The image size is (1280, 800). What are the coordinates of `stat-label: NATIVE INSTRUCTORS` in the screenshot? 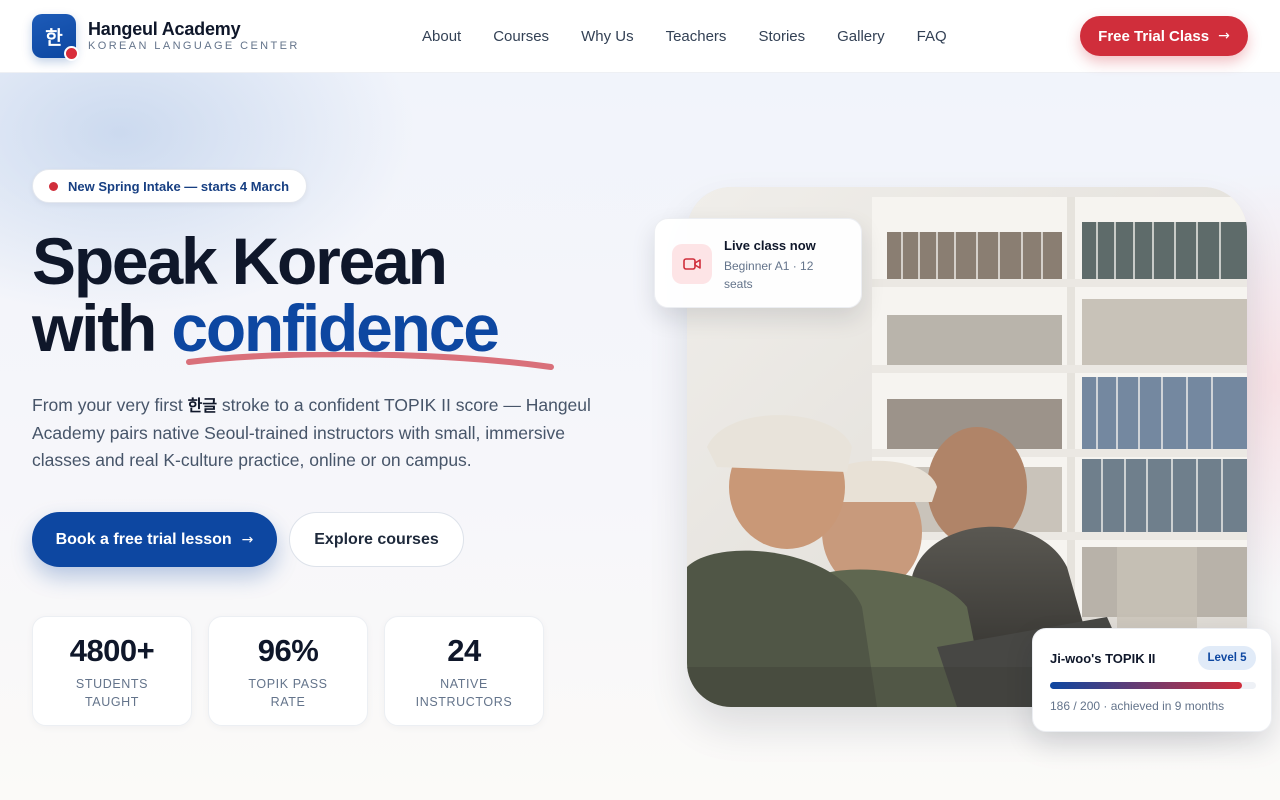 It's located at (464, 693).